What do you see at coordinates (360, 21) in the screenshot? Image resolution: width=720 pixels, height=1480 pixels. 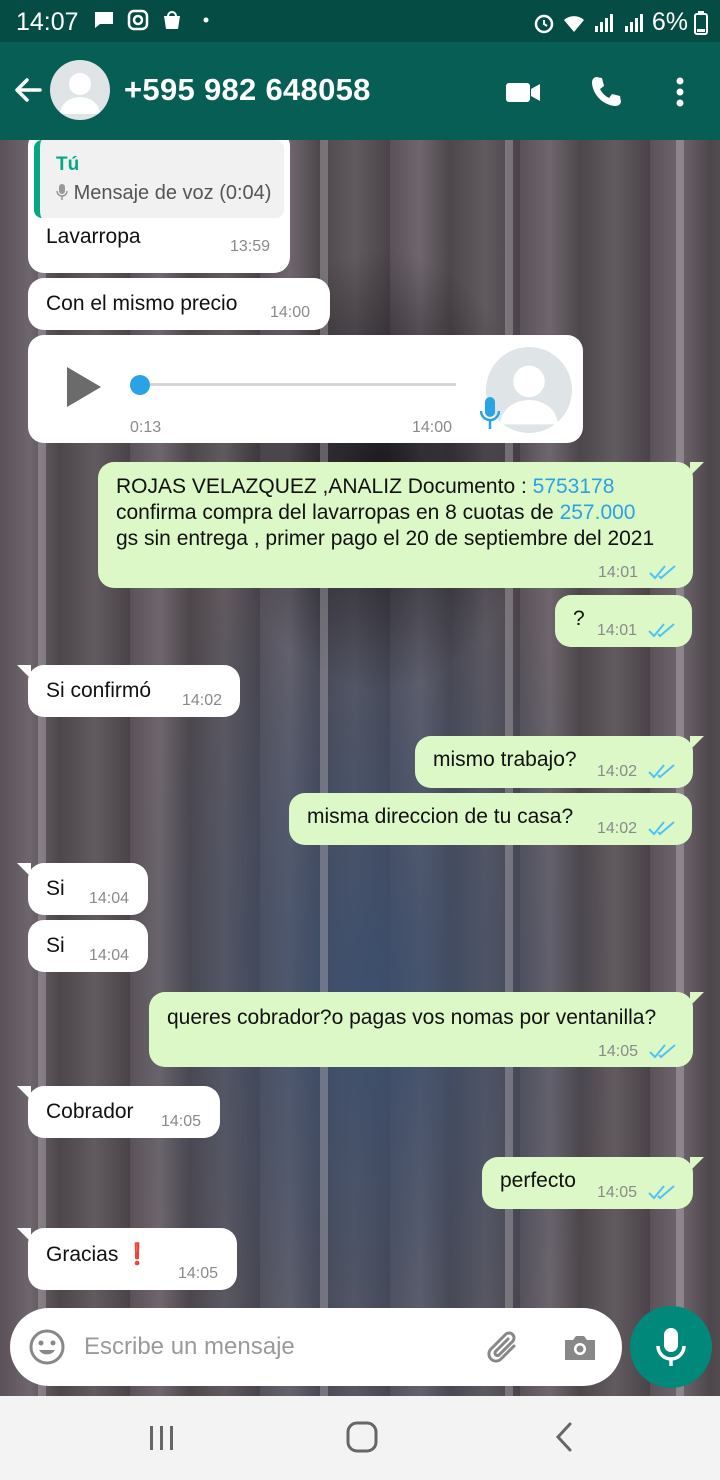 I see `status-bar: 14:07 6%` at bounding box center [360, 21].